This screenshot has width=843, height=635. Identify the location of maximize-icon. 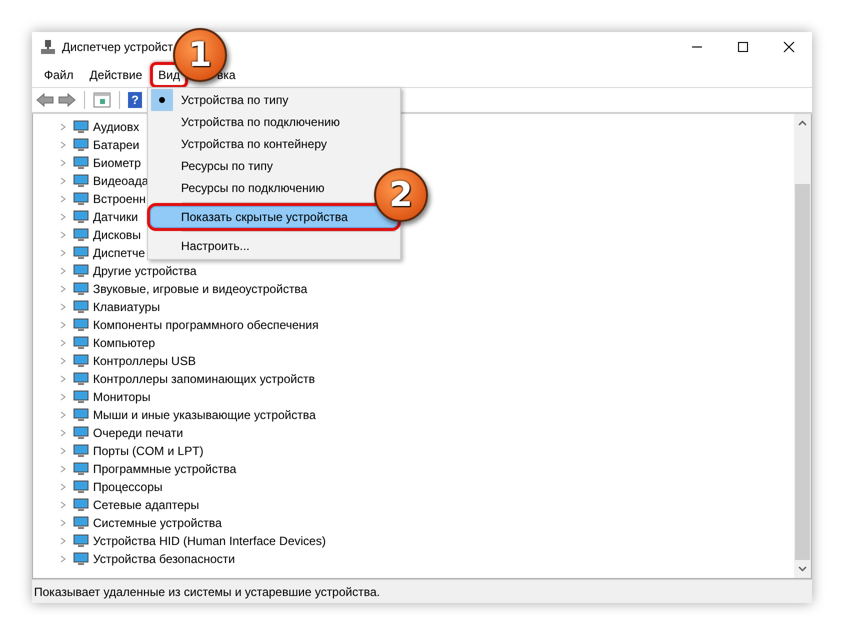
(743, 47).